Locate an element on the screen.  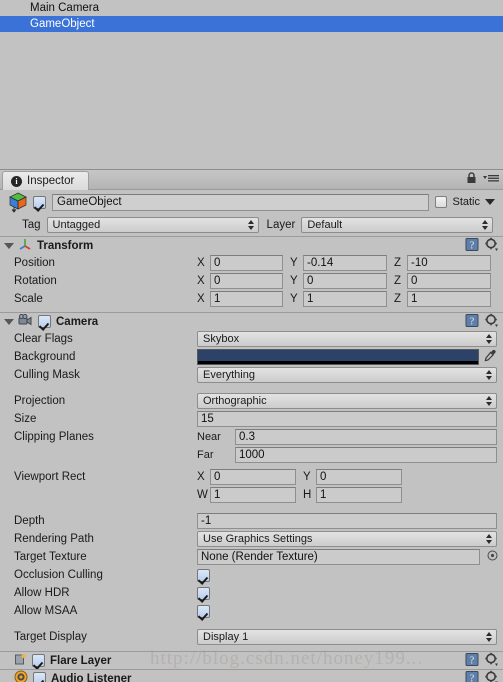
component-header-transform: Transform ? is located at coordinates (251, 245).